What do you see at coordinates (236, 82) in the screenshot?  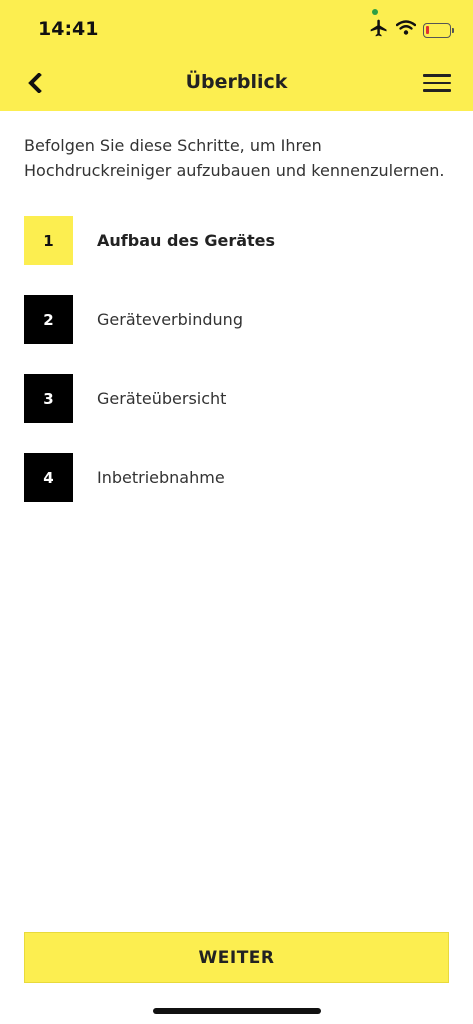 I see `page-title: Überblick` at bounding box center [236, 82].